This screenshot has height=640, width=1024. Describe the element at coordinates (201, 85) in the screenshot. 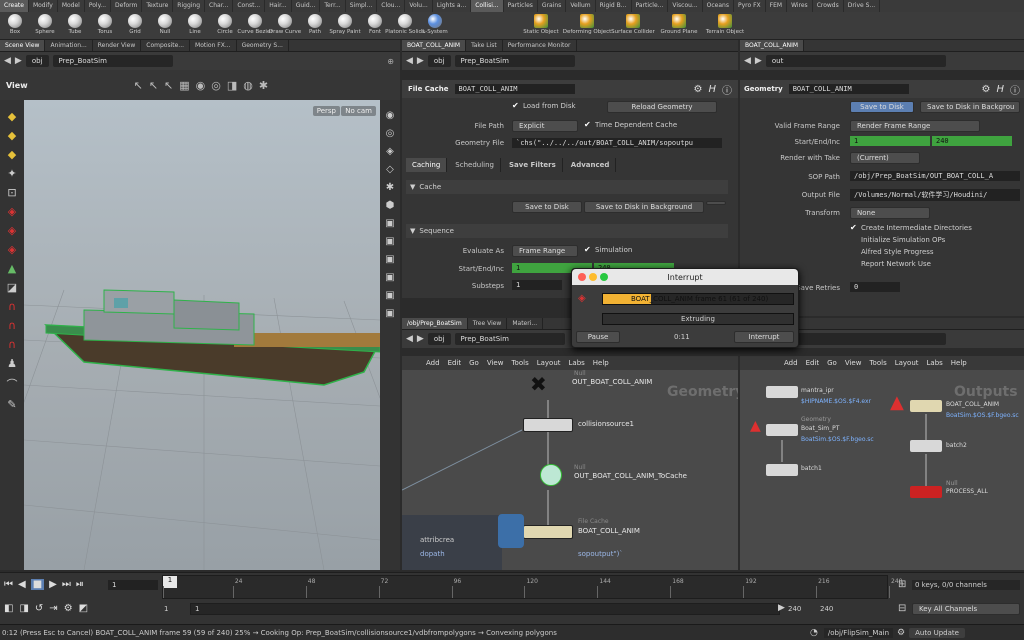

I see `camera-icon: ◉` at that location.